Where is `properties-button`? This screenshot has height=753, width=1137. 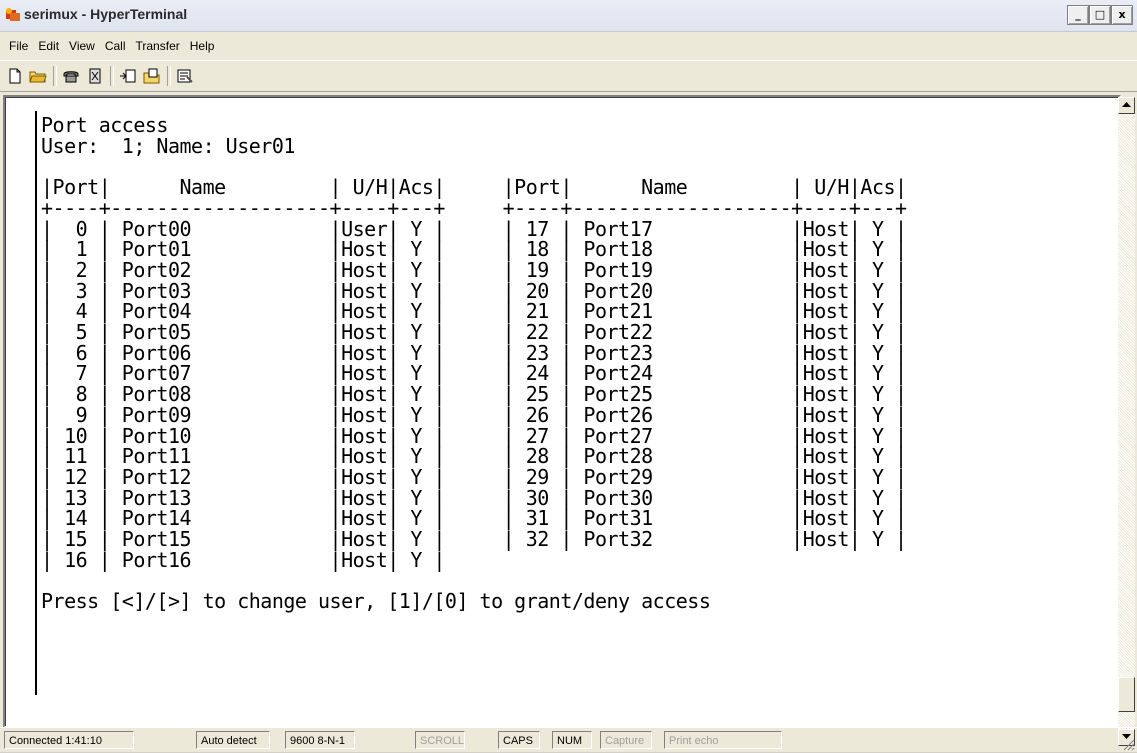 properties-button is located at coordinates (185, 76).